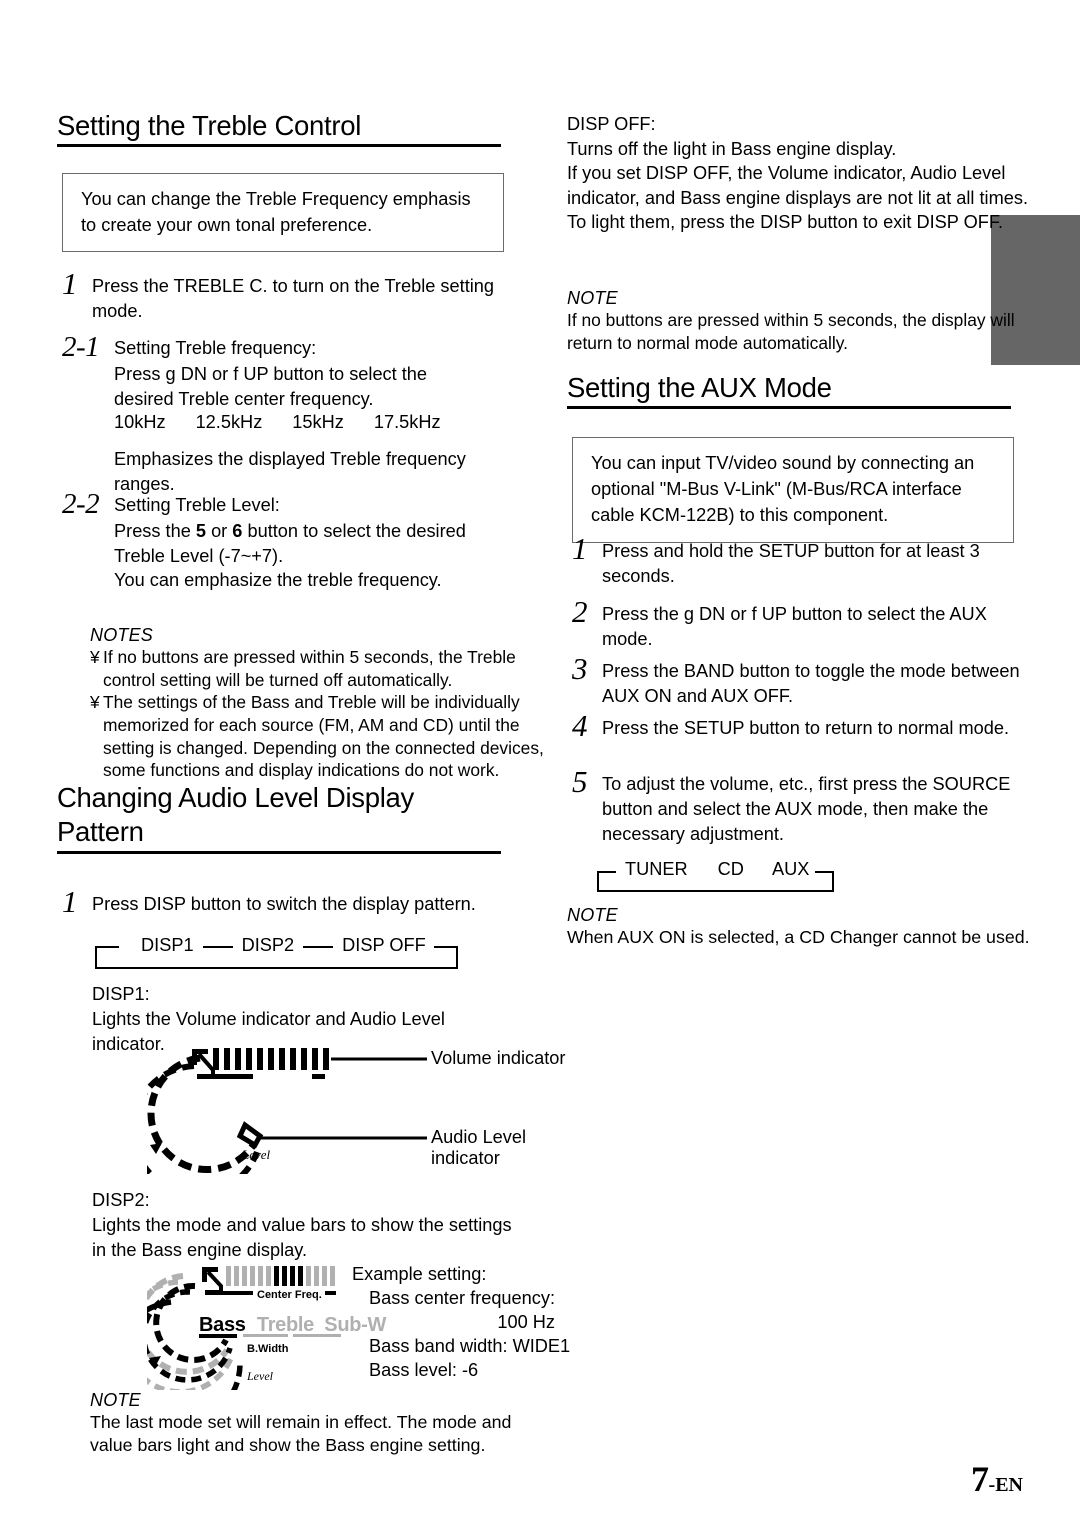 This screenshot has width=1080, height=1526. I want to click on step-number: 2-1, so click(81, 347).